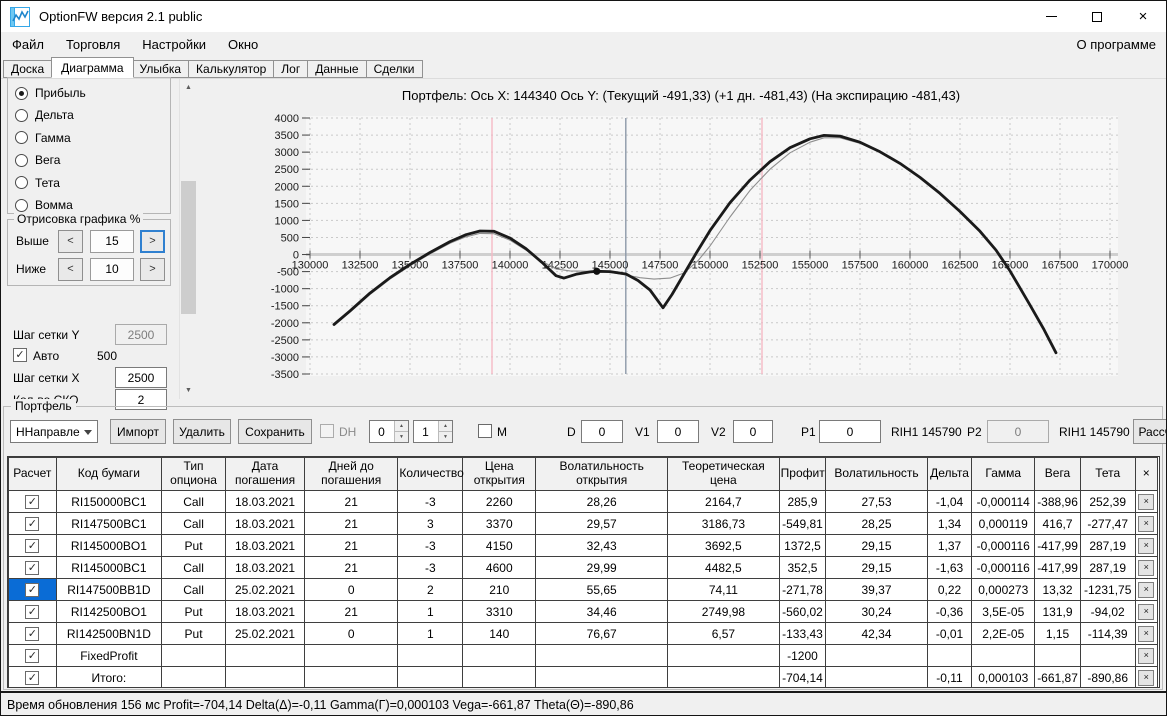 This screenshot has width=1167, height=716. I want to click on cell: 3186,73, so click(723, 523).